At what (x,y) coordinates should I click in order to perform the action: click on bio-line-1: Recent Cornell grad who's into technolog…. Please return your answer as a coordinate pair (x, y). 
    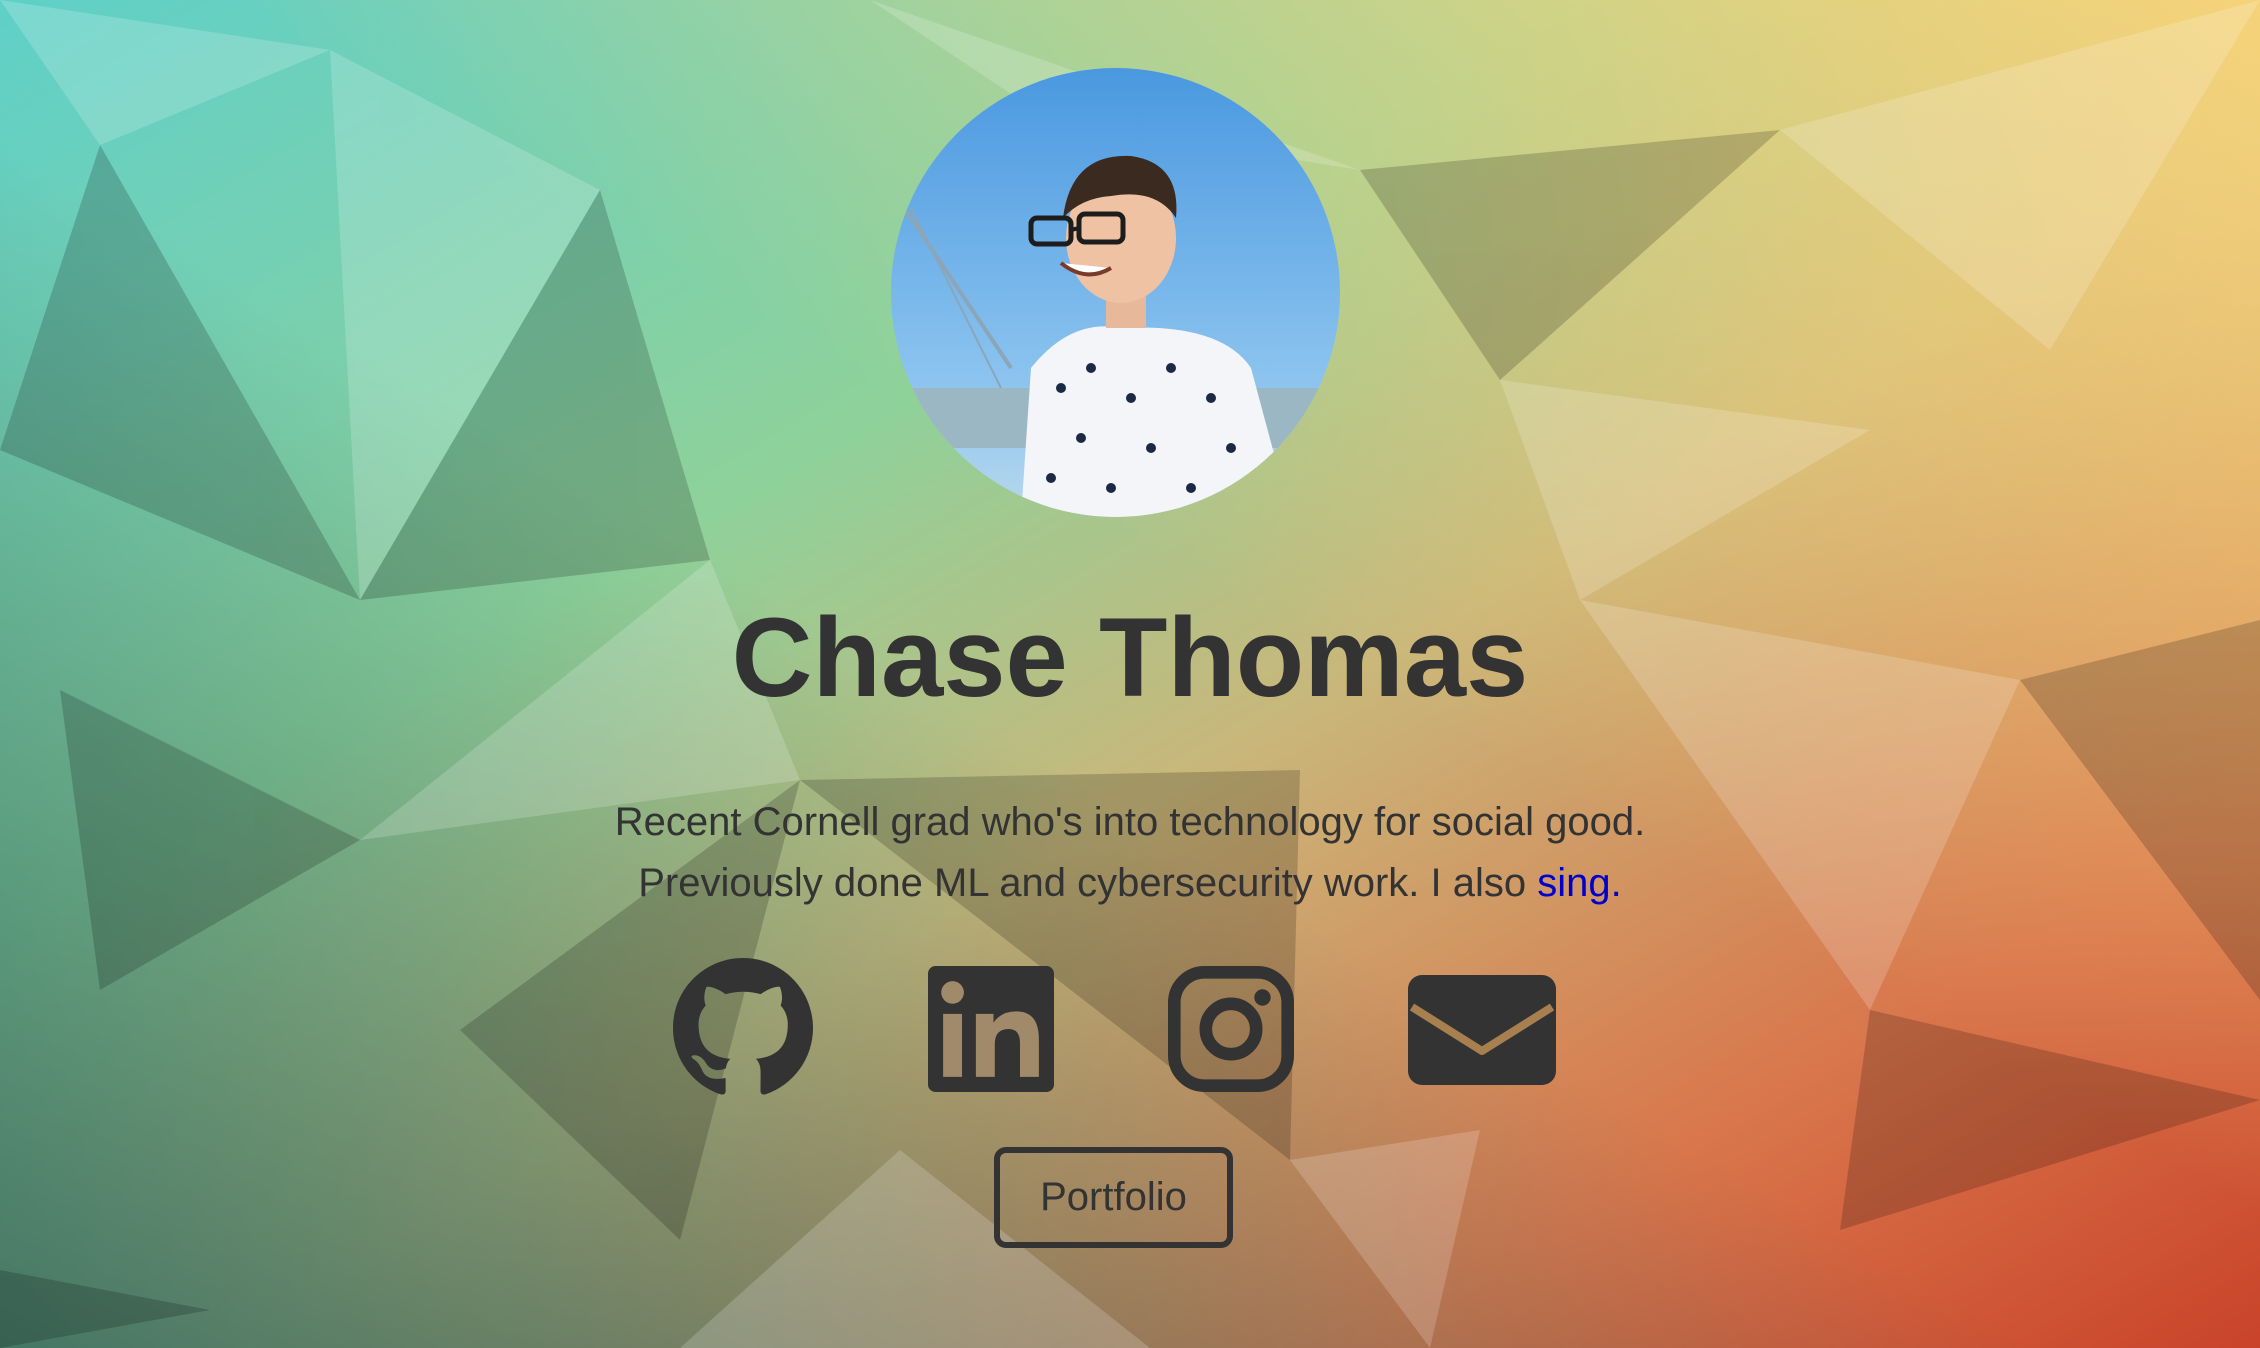
    Looking at the image, I should click on (1130, 822).